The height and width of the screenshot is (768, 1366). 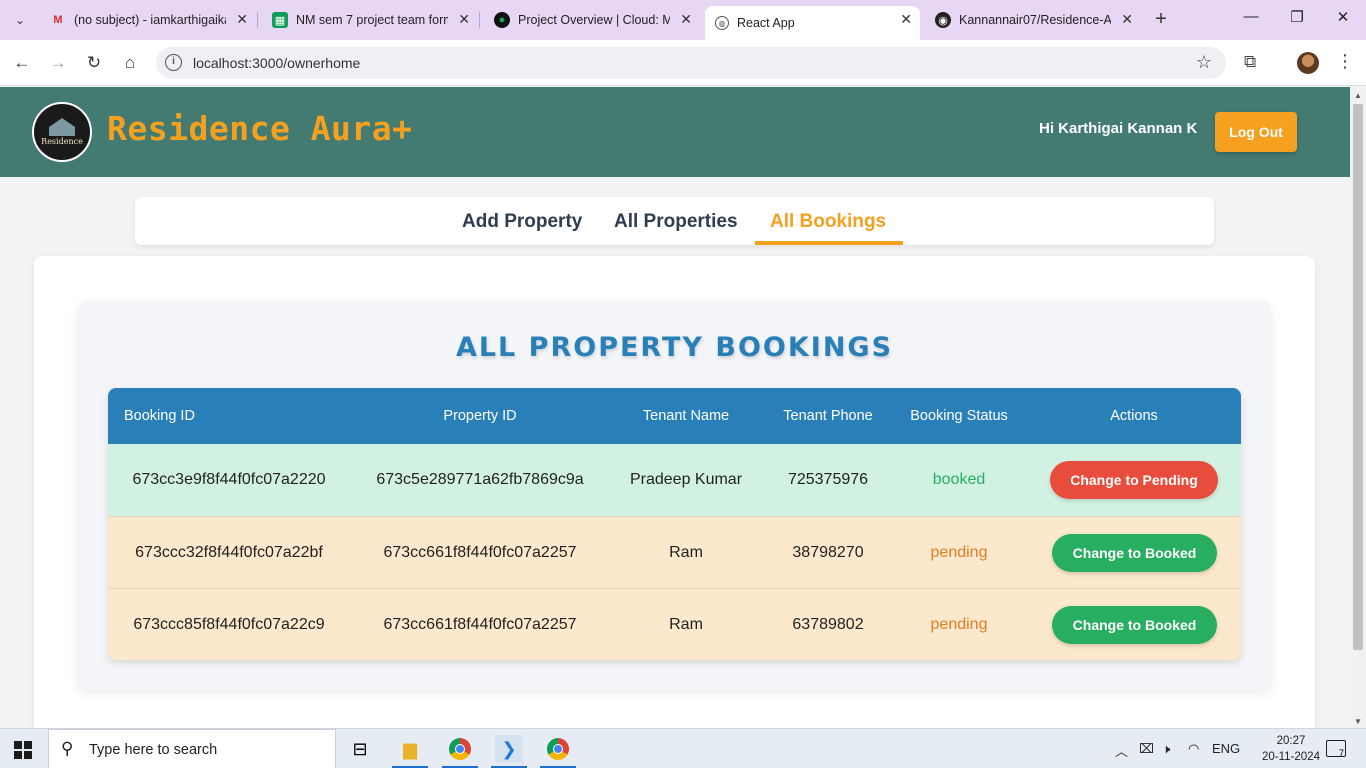 I want to click on browser-tab-github: ◉ Kannannair07/Residence-Aura ✕, so click(x=1033, y=20).